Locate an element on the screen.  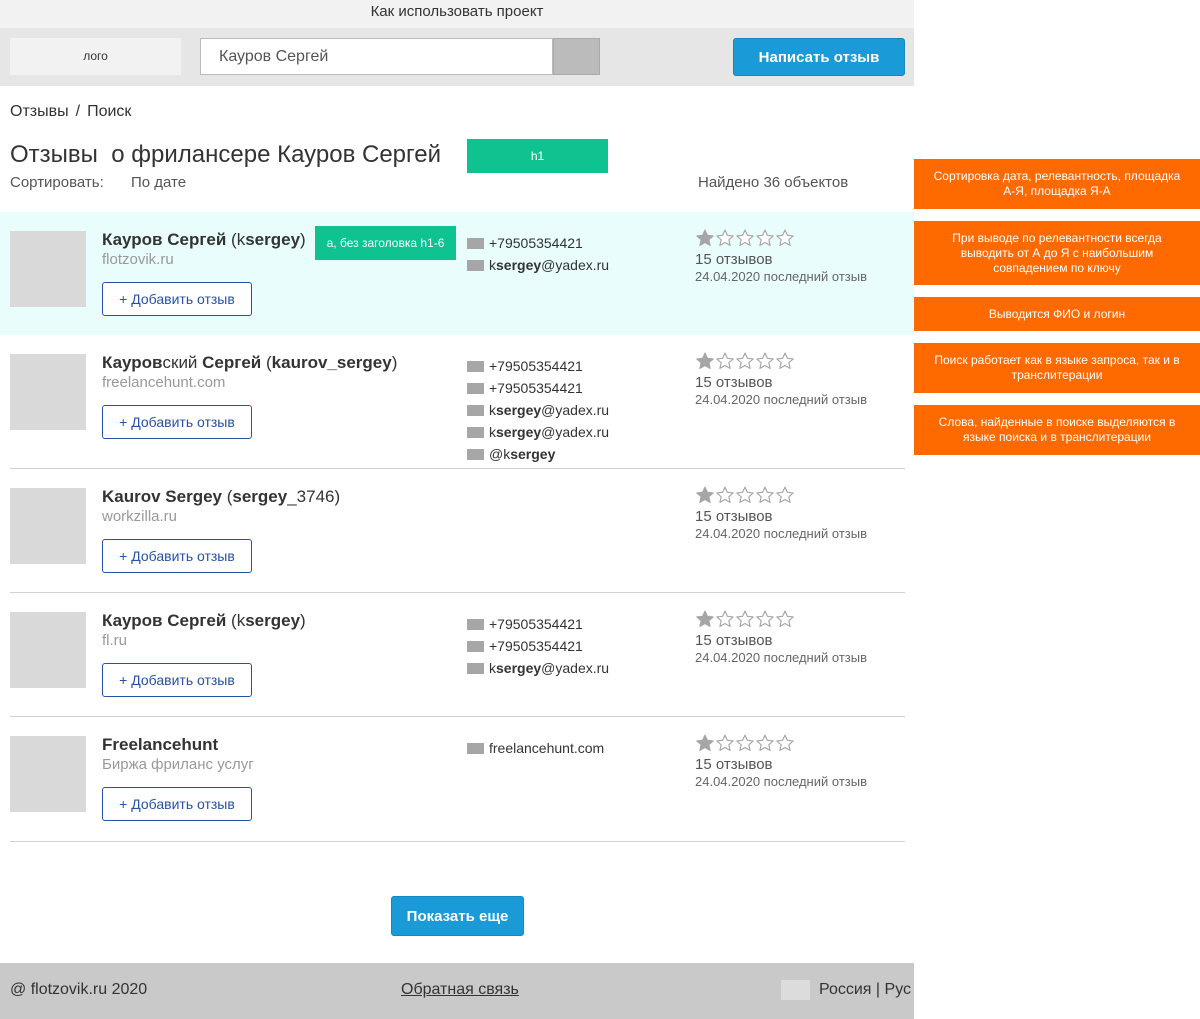
sort-dropdown: По дате is located at coordinates (158, 182).